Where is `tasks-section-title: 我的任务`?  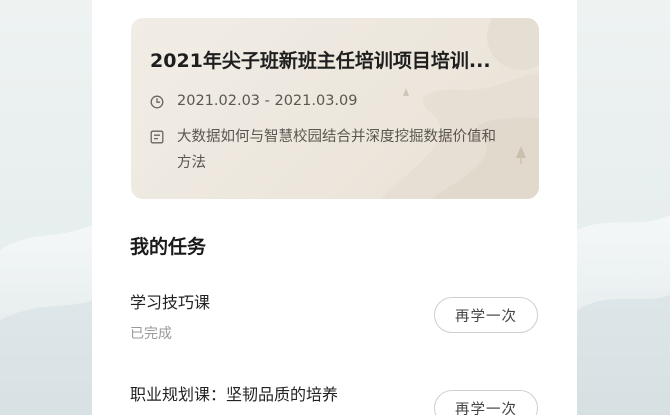 tasks-section-title: 我的任务 is located at coordinates (168, 247).